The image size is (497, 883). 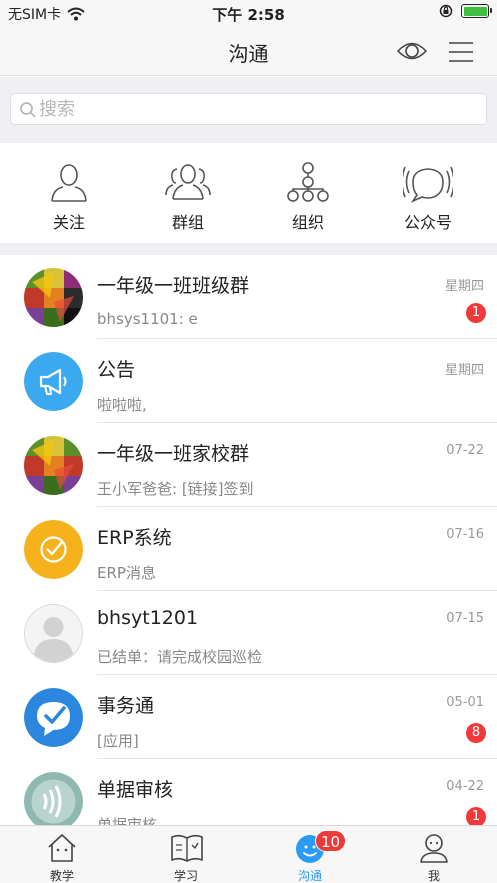 What do you see at coordinates (185, 876) in the screenshot?
I see `tab-label: 学习` at bounding box center [185, 876].